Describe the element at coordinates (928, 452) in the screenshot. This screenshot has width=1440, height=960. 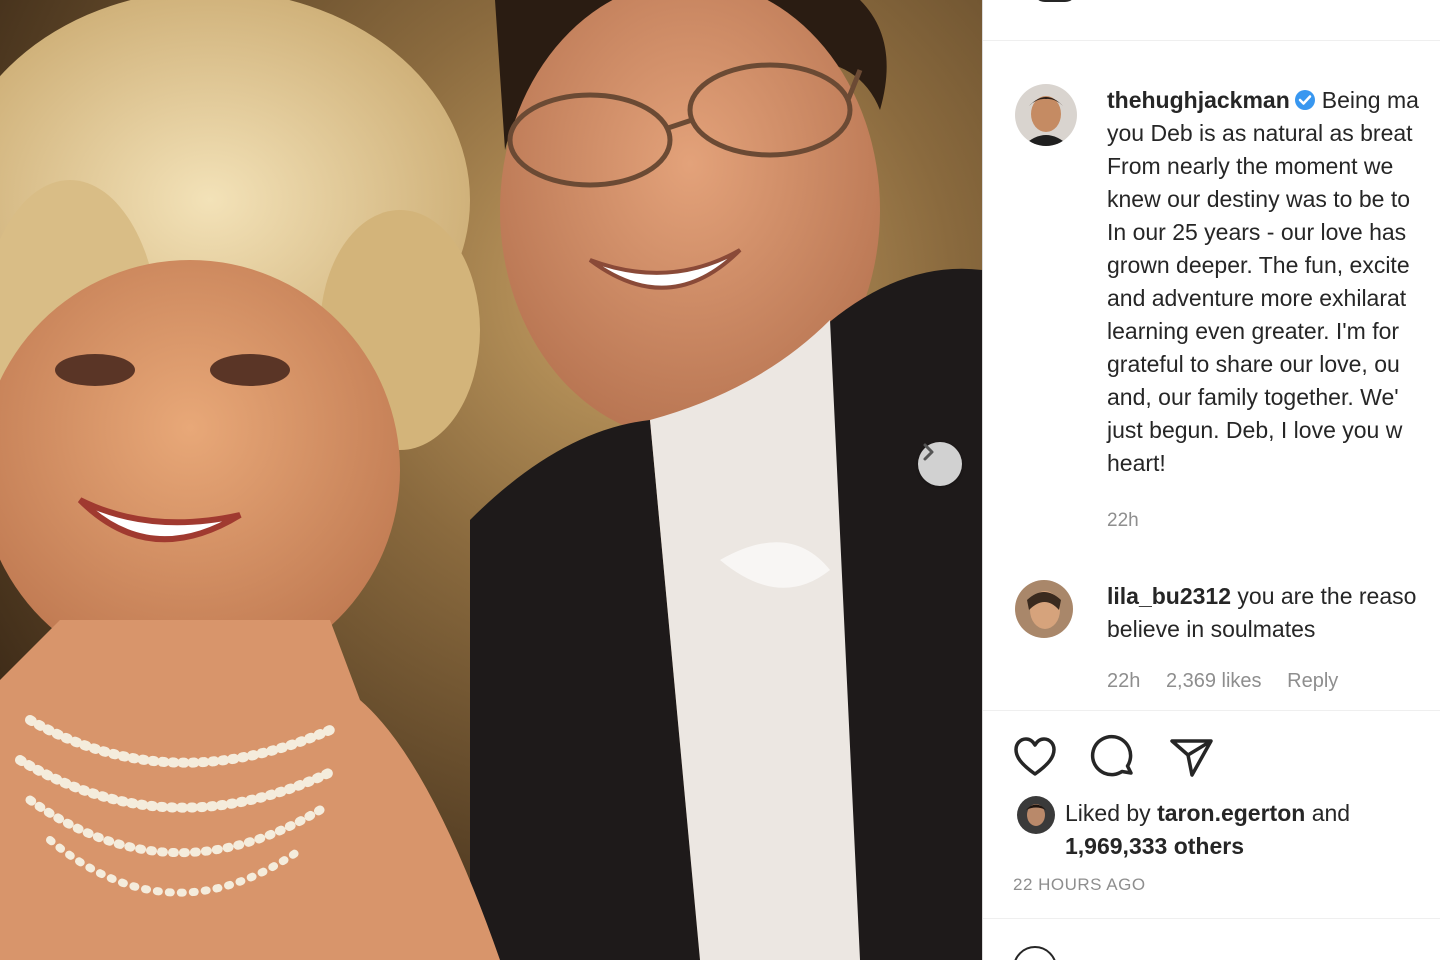
I see `chevron-right-icon` at that location.